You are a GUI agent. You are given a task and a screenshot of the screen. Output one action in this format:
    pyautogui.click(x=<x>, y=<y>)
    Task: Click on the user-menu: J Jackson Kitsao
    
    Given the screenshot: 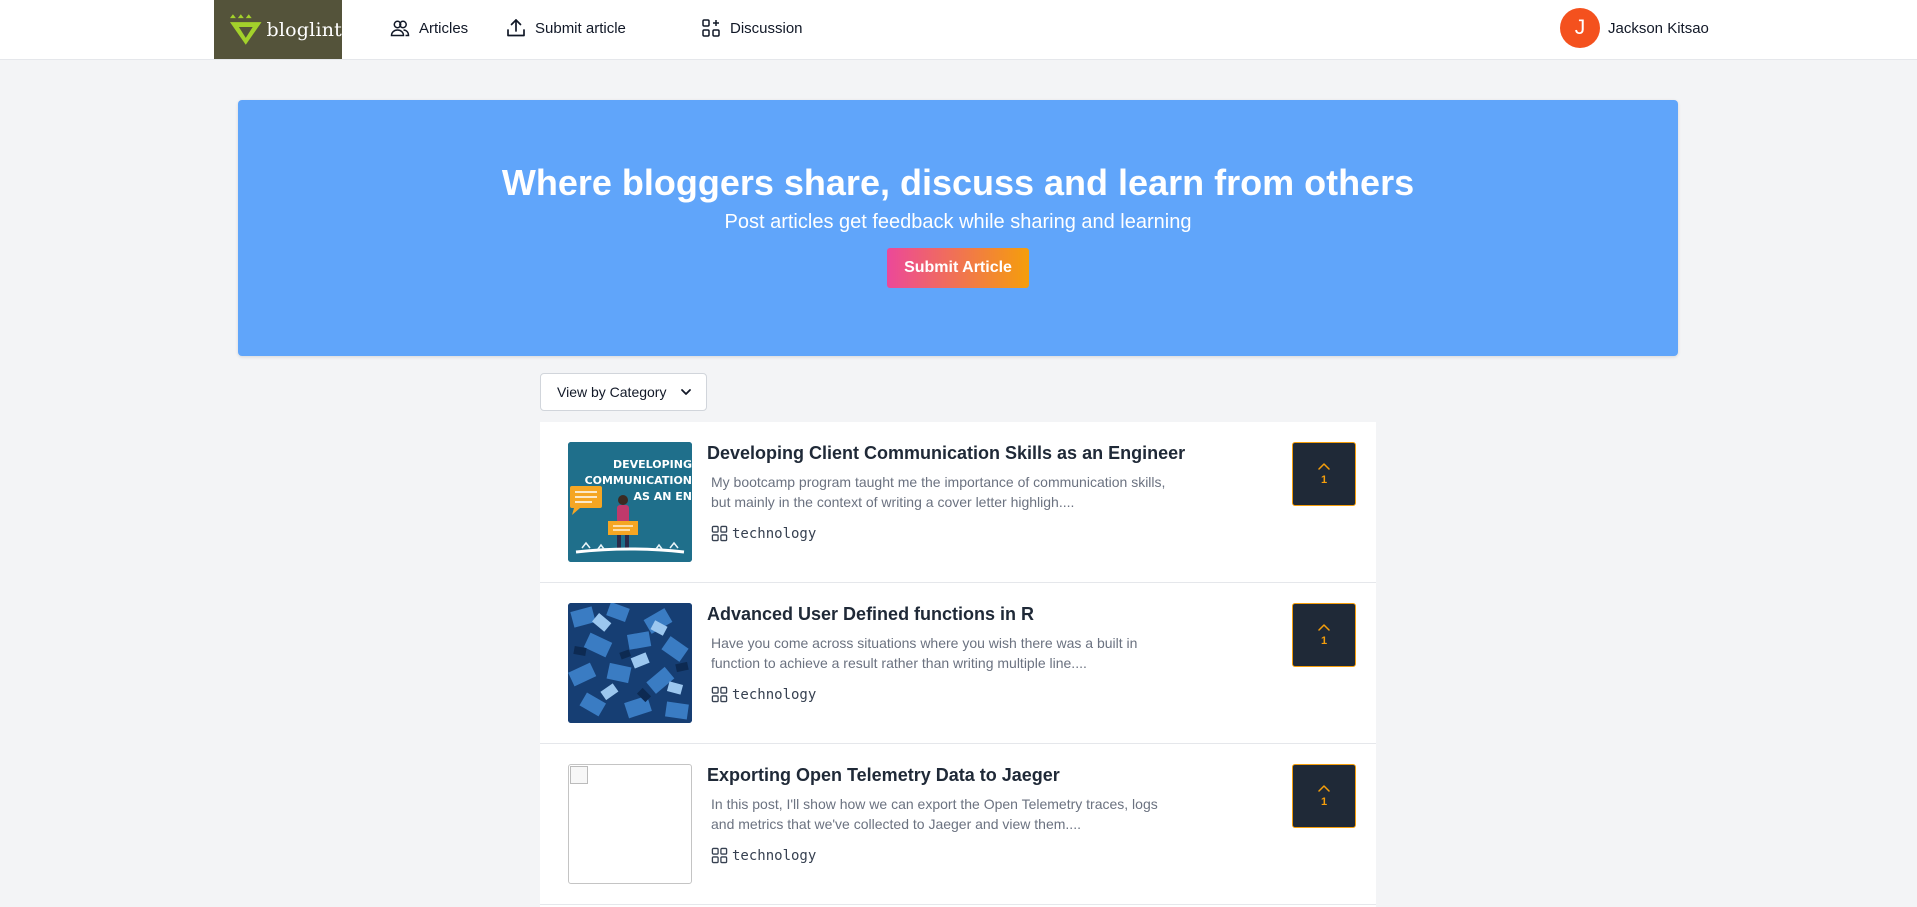 What is the action you would take?
    pyautogui.click(x=1634, y=28)
    